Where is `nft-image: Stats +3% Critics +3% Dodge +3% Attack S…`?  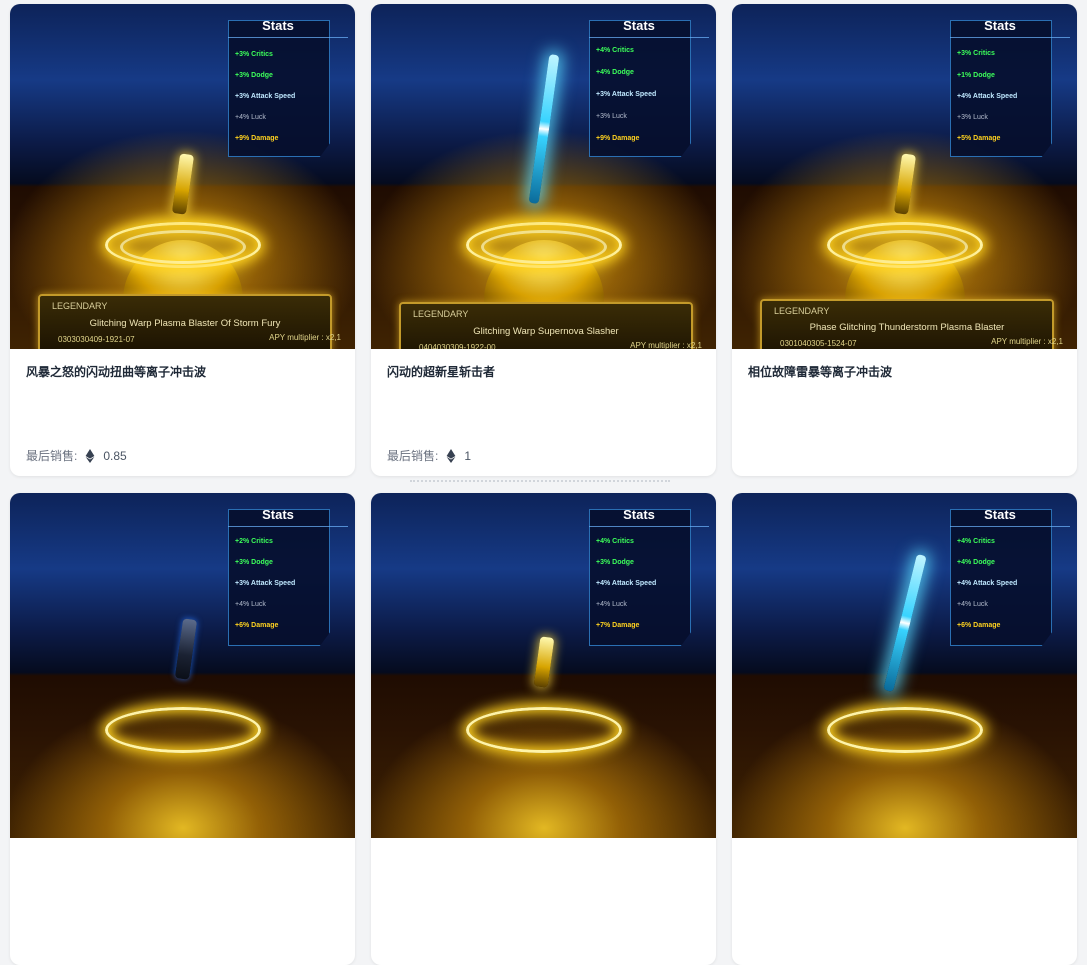 nft-image: Stats +3% Critics +3% Dodge +3% Attack S… is located at coordinates (182, 176).